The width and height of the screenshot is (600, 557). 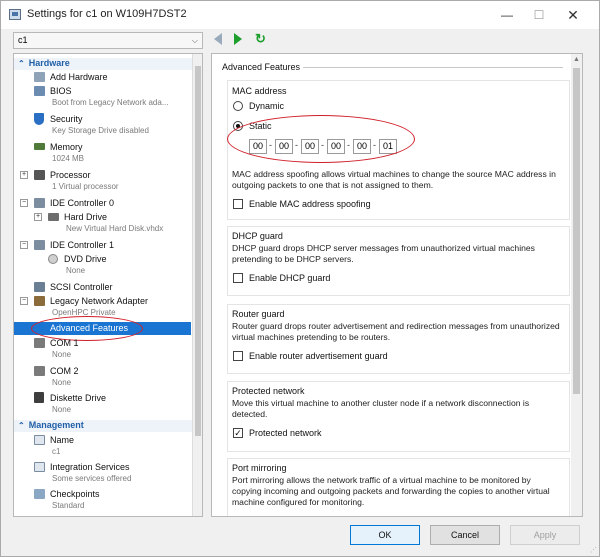 I want to click on tree-item-dvd-drive: DVD Drive None, so click(x=103, y=266).